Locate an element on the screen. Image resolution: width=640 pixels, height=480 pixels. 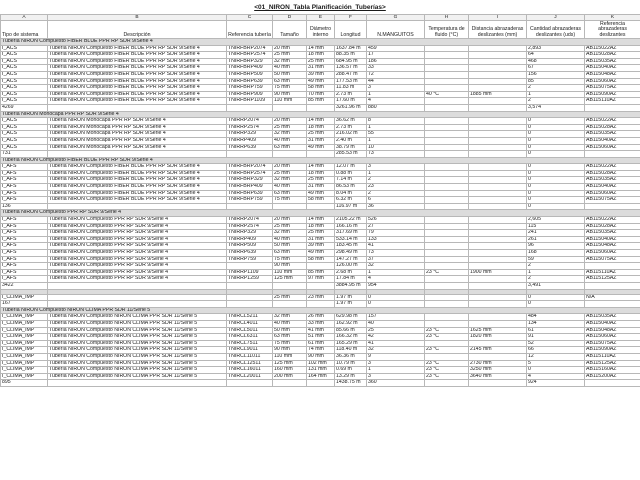
table-cell: 23 °C is located at coordinates (446, 376).